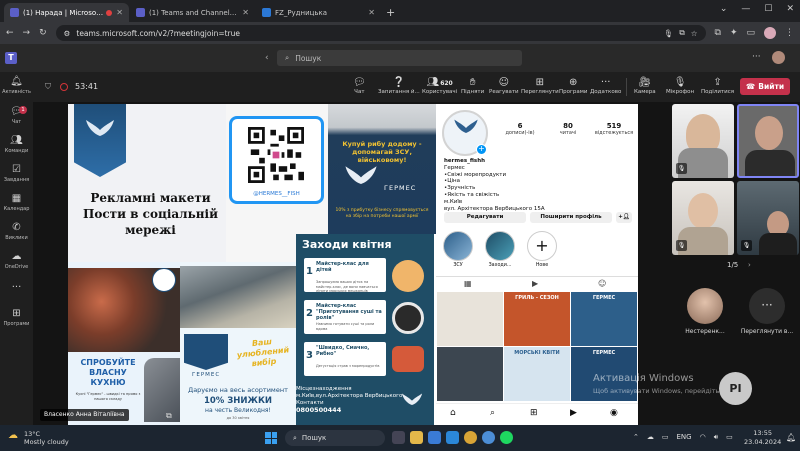 The image size is (800, 451). What do you see at coordinates (468, 283) in the screenshot?
I see `grid-icon: ▦` at bounding box center [468, 283].